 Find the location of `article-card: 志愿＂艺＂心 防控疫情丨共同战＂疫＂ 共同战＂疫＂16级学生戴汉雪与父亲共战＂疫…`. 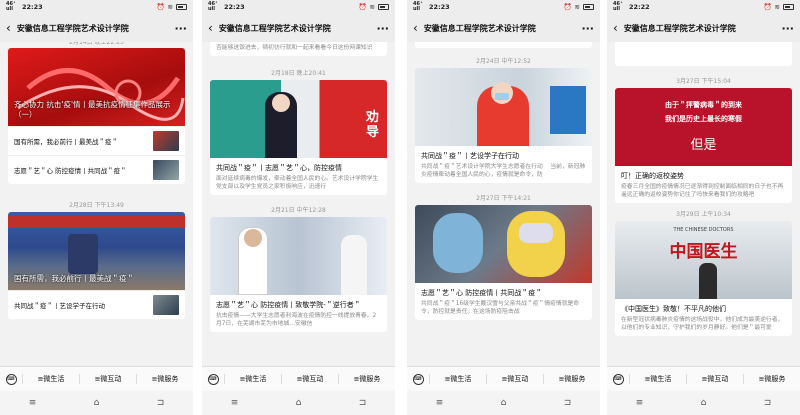

article-card: 志愿＂艺＂心 防控疫情丨共同战＂疫＂ 共同战＂疫＂16级学生戴汉雪与父亲共战＂疫… is located at coordinates (503, 262).